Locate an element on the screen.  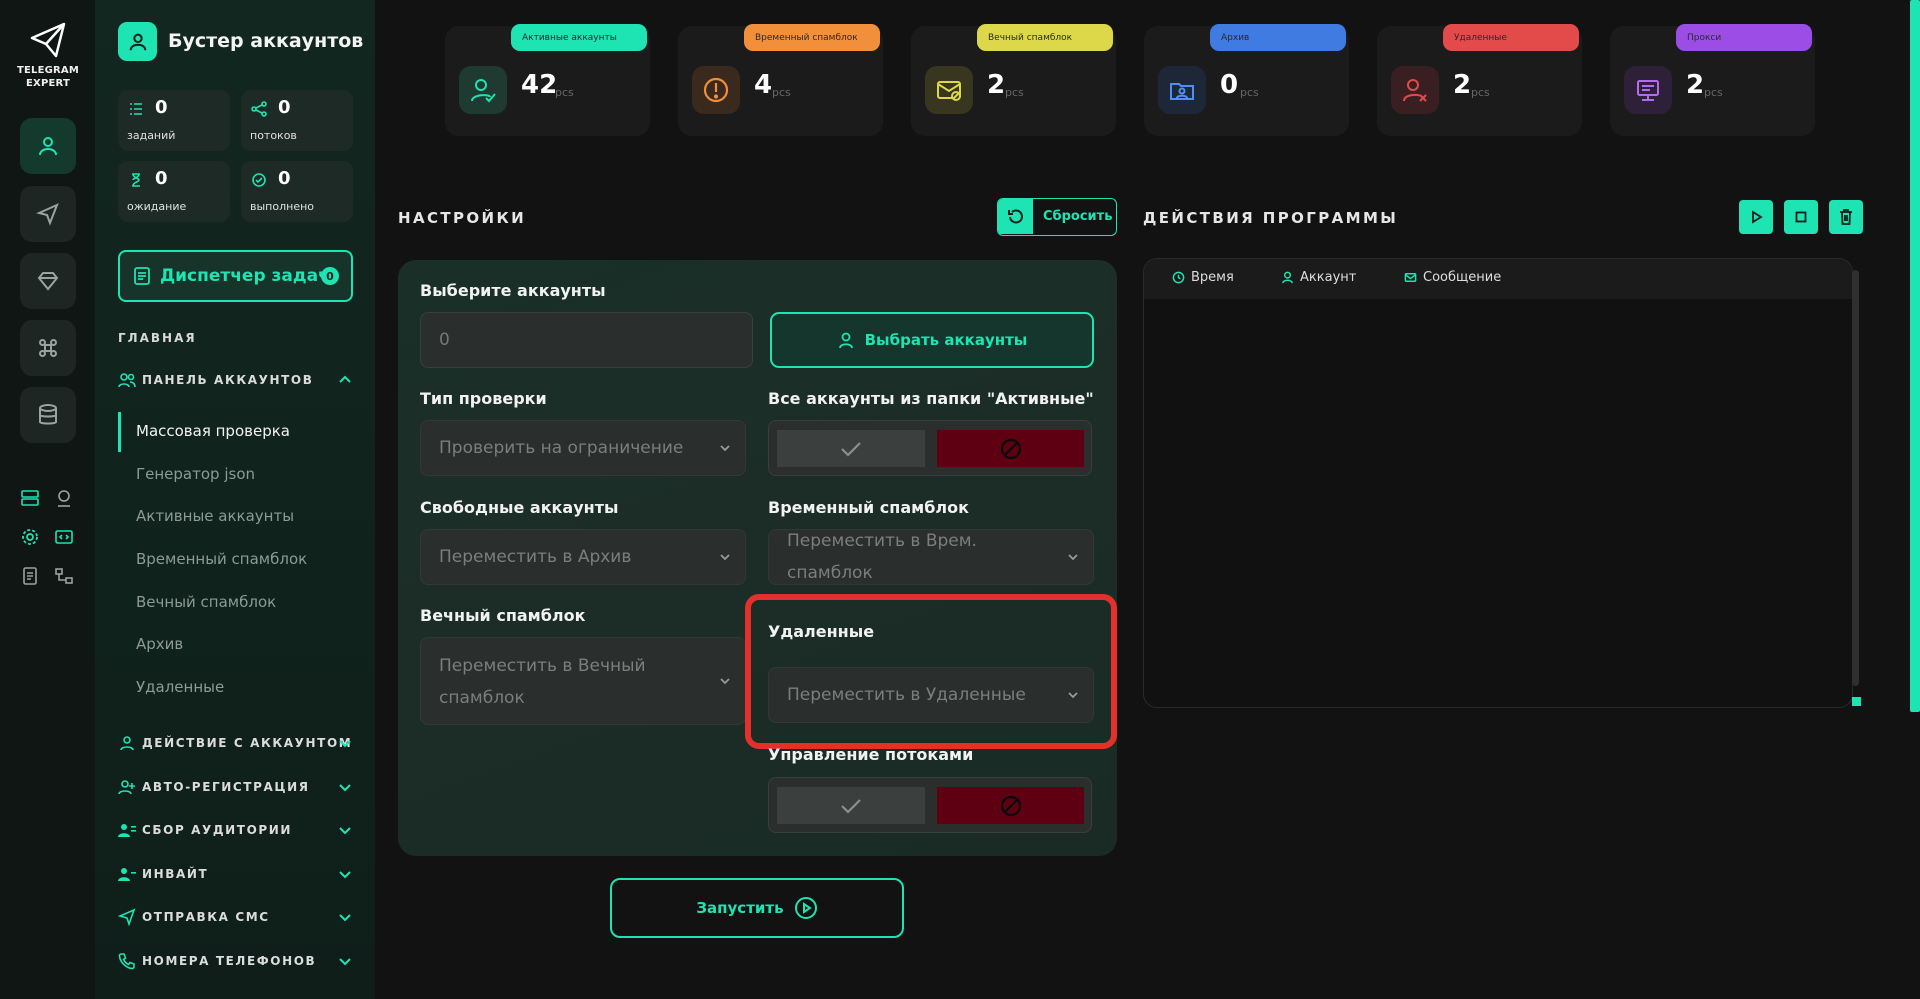
rail-send-button is located at coordinates (48, 214).